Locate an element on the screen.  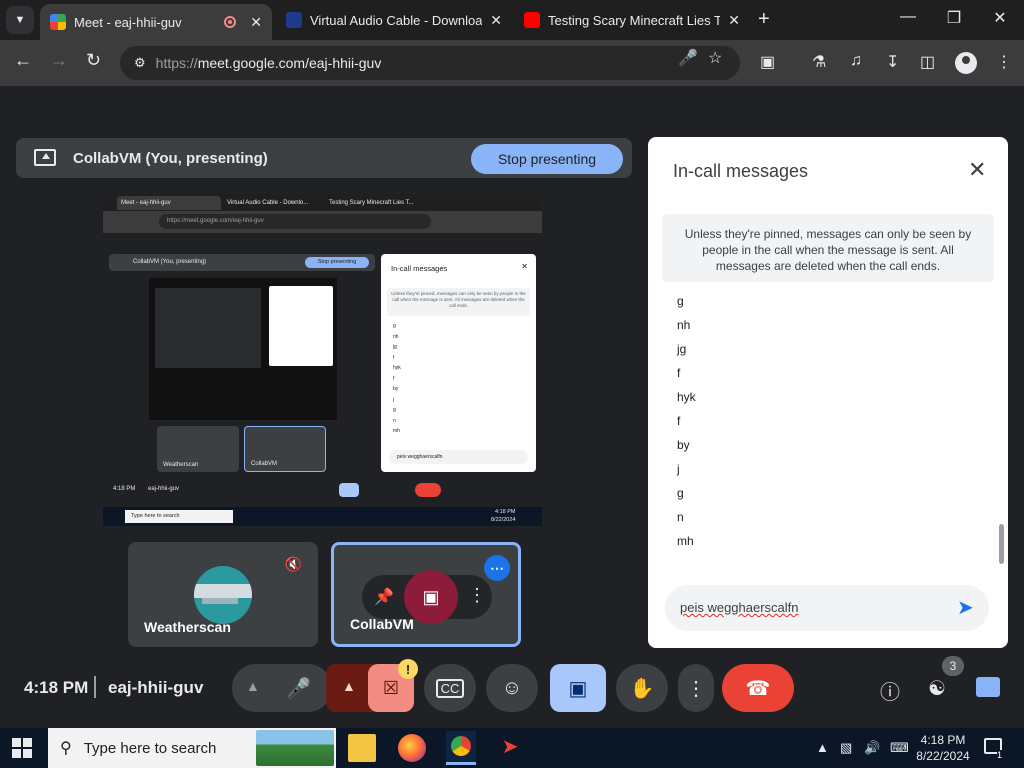
preview-chat-title: In-call messages is located at coordinates (419, 268).